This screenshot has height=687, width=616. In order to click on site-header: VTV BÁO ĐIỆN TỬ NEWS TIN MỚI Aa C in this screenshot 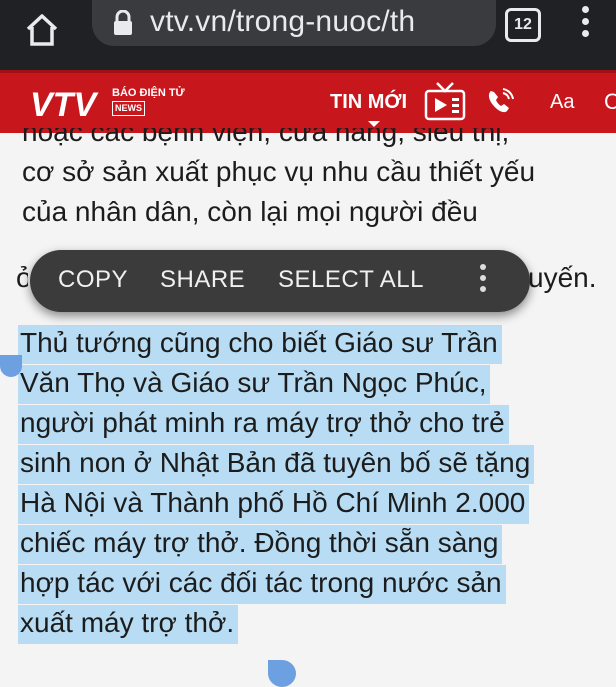, I will do `click(308, 101)`.